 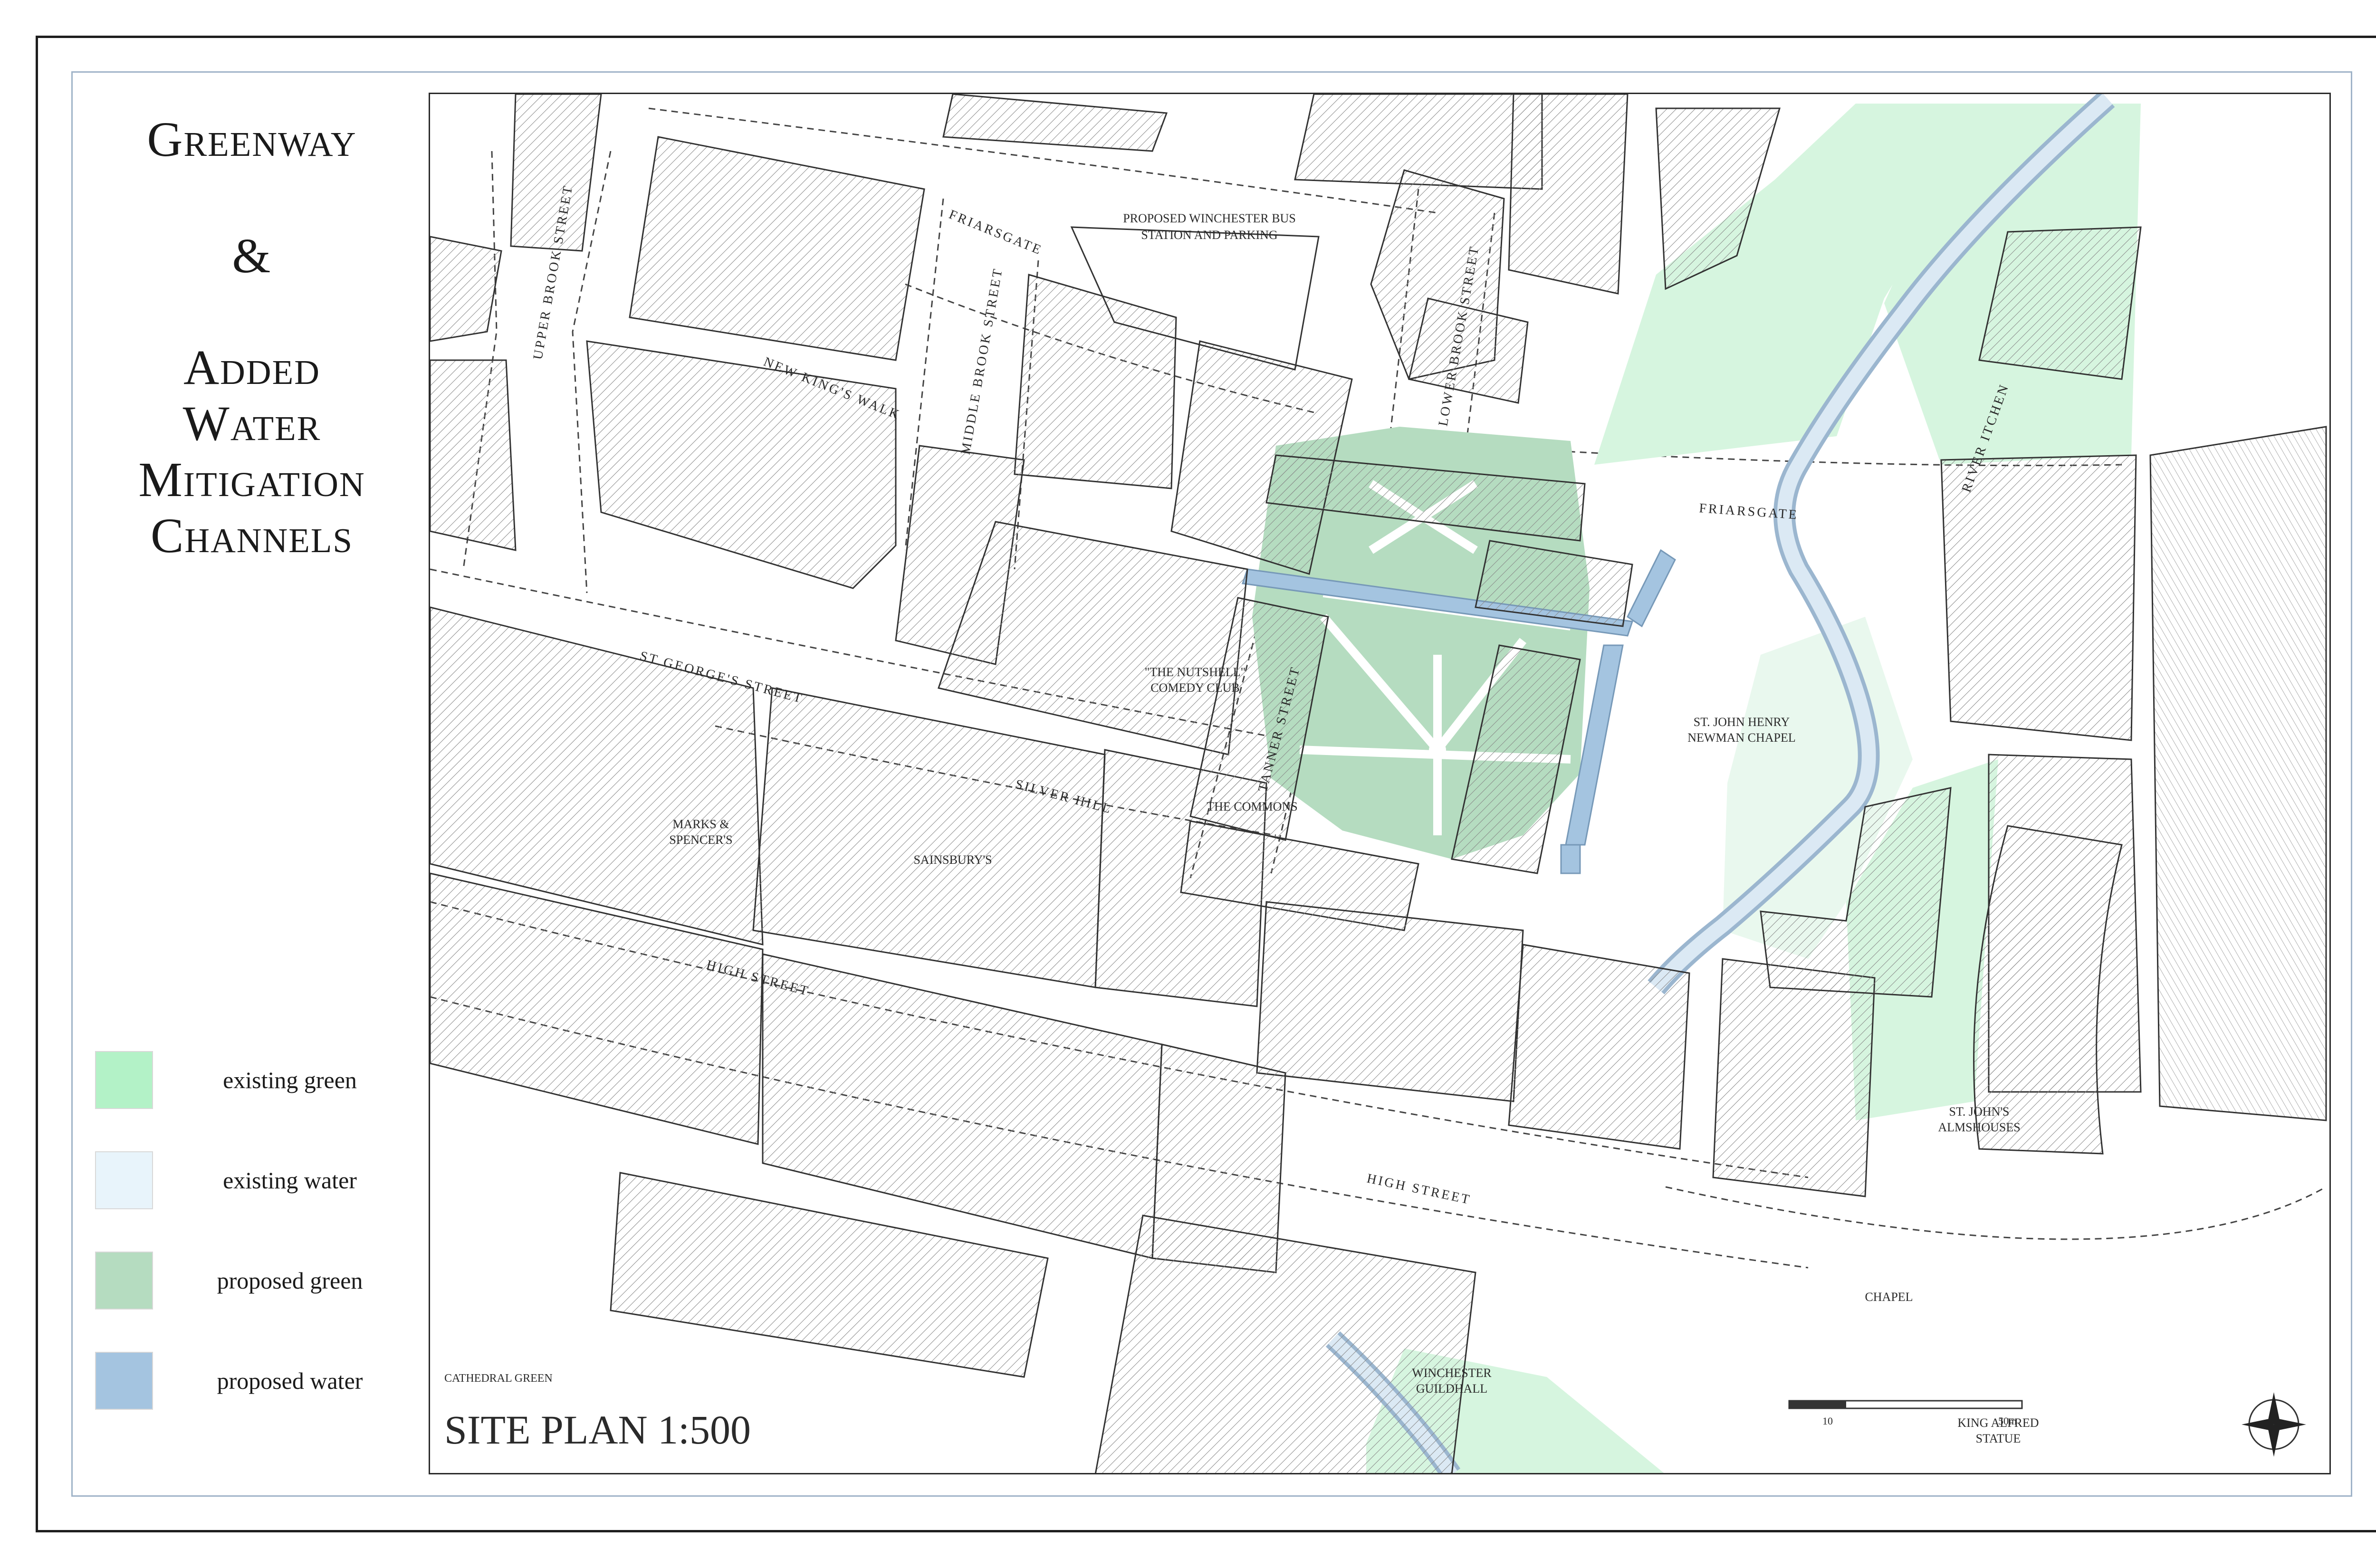 What do you see at coordinates (290, 1080) in the screenshot?
I see `legend-label: existing green` at bounding box center [290, 1080].